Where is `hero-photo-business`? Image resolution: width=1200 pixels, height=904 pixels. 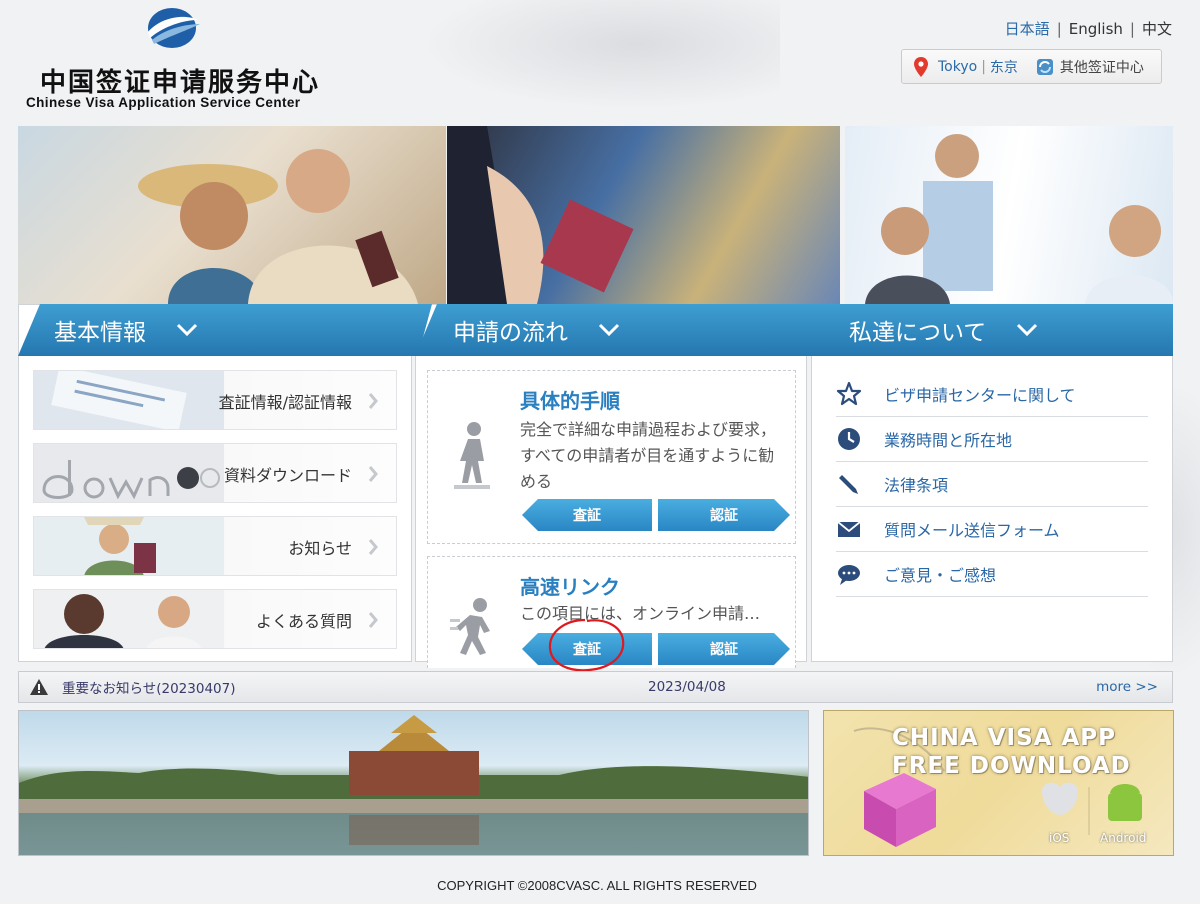
hero-photo-business is located at coordinates (1009, 215).